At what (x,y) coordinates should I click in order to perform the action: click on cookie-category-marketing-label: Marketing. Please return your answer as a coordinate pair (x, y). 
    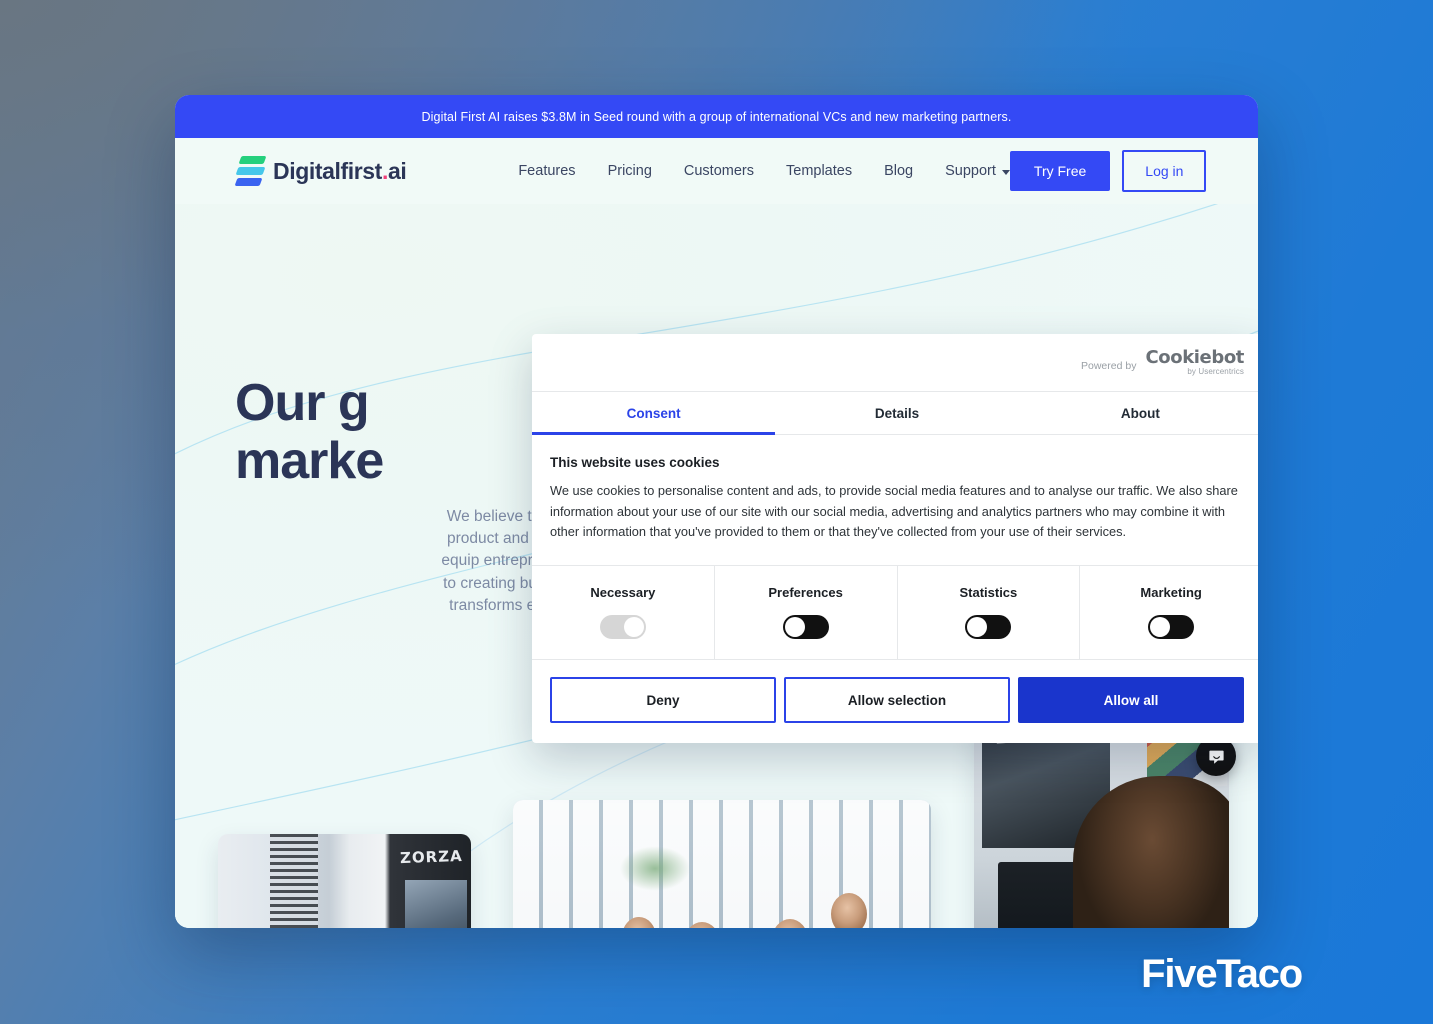
    Looking at the image, I should click on (1171, 593).